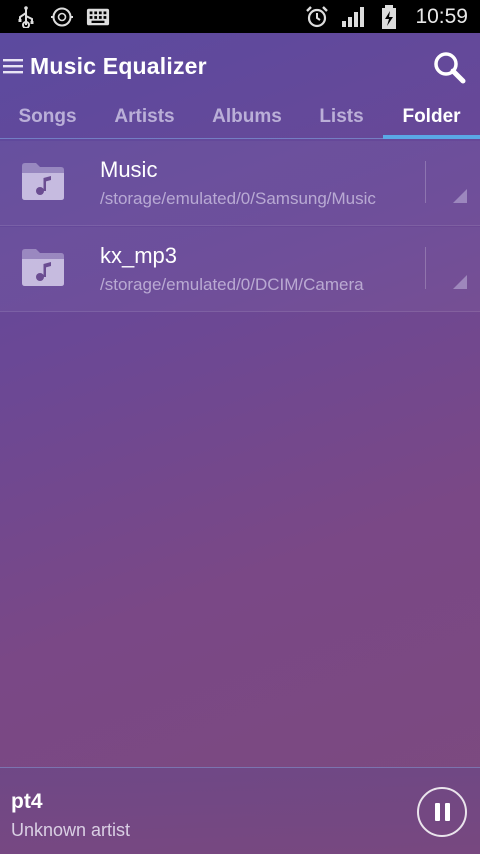  What do you see at coordinates (247, 119) in the screenshot?
I see `tab-albums: Albums` at bounding box center [247, 119].